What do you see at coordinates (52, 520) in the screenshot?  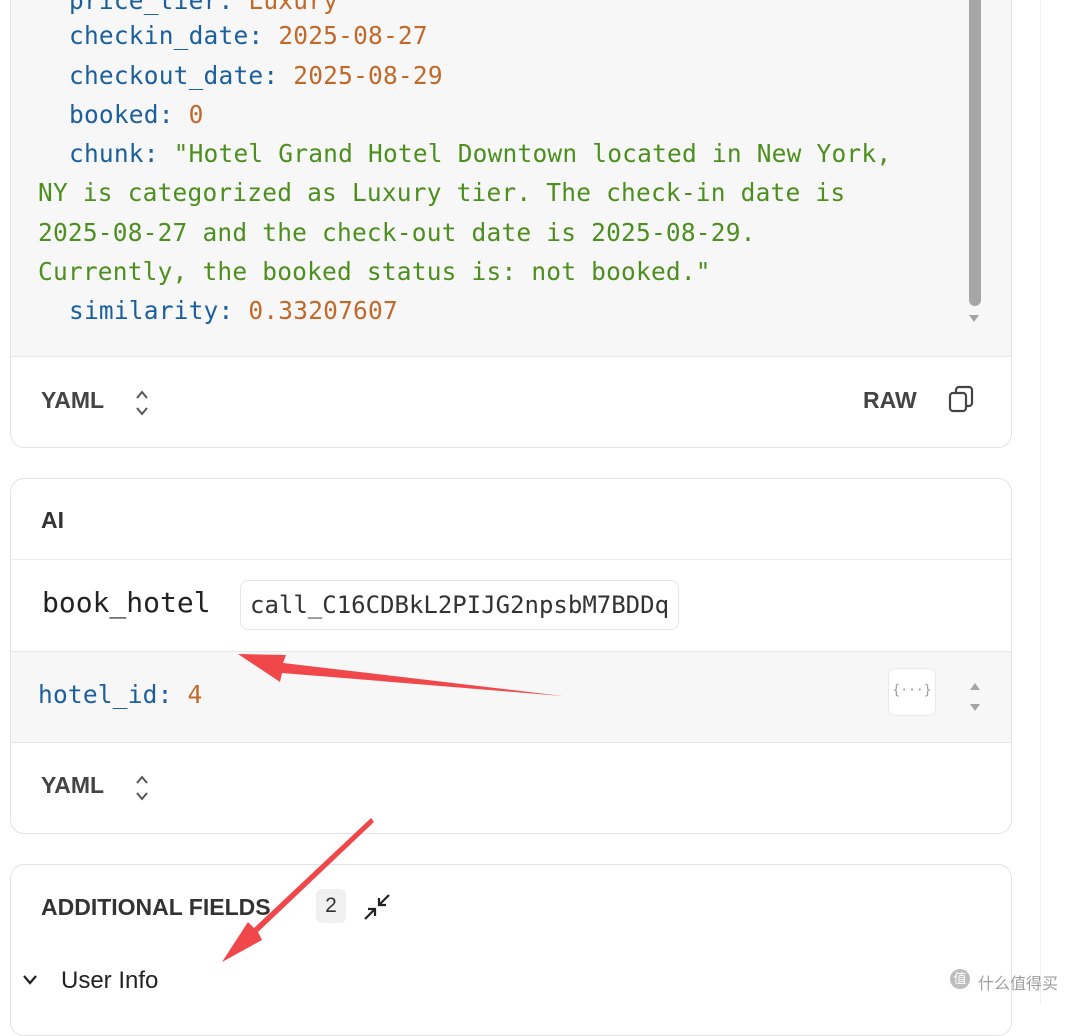 I see `ai-card-title: AI` at bounding box center [52, 520].